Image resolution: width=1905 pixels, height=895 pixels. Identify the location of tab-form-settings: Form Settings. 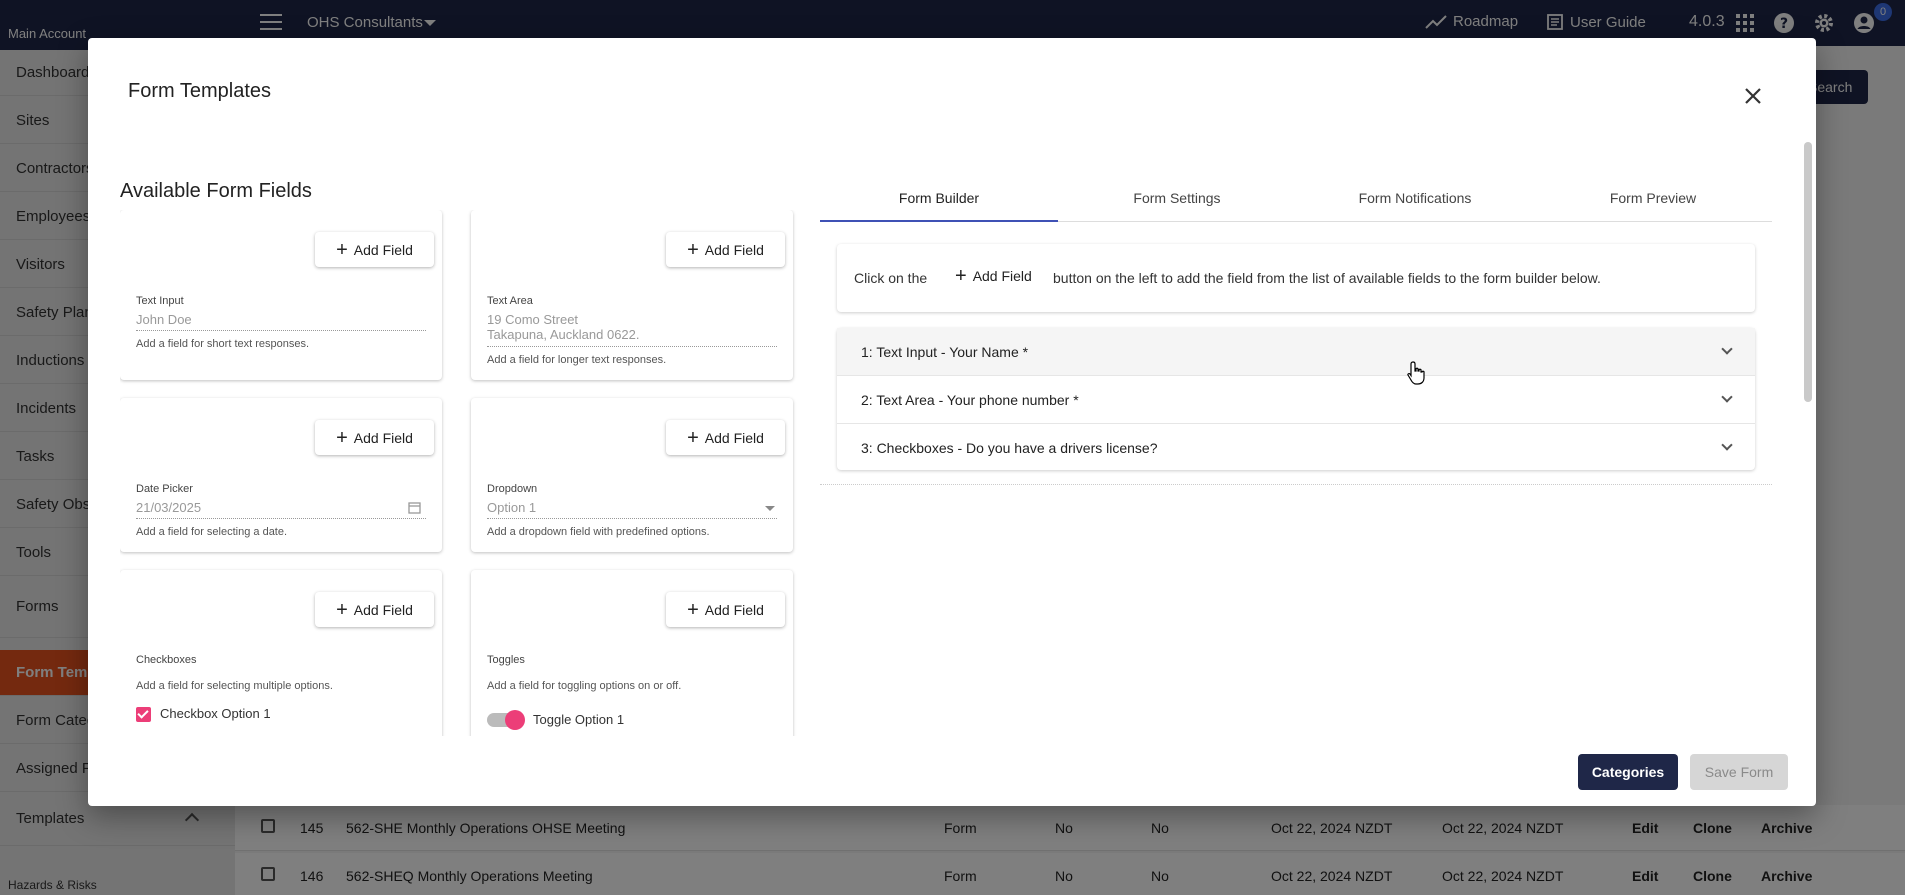
(1177, 202).